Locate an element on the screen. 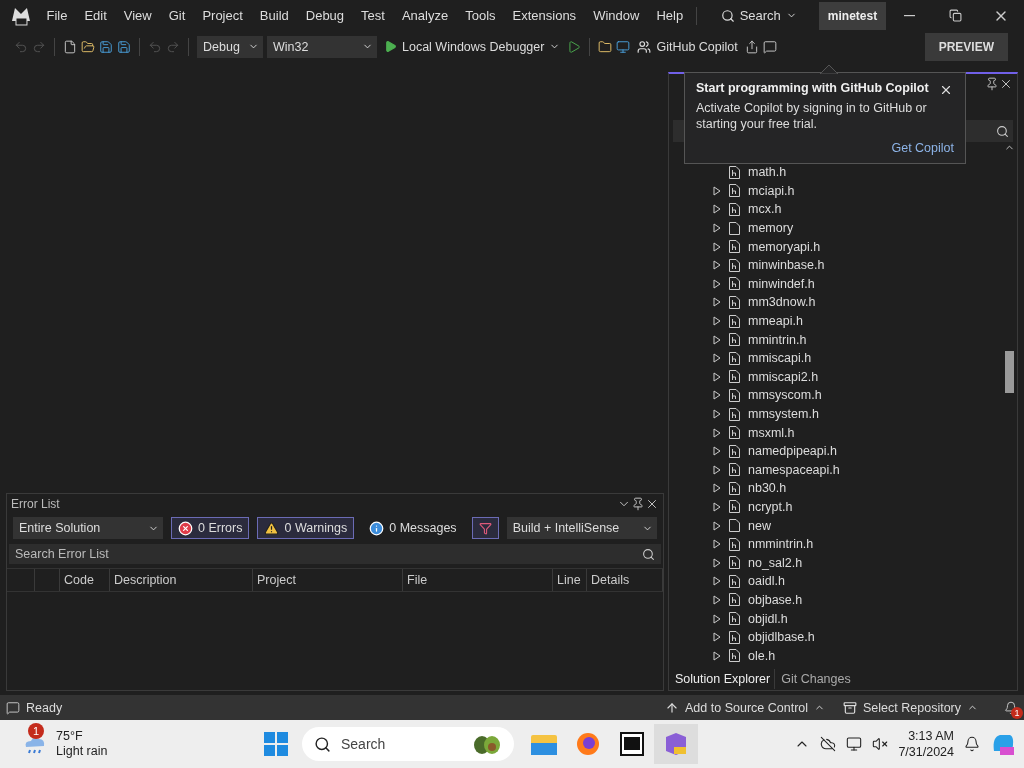  tree-item: memory is located at coordinates (835, 228).